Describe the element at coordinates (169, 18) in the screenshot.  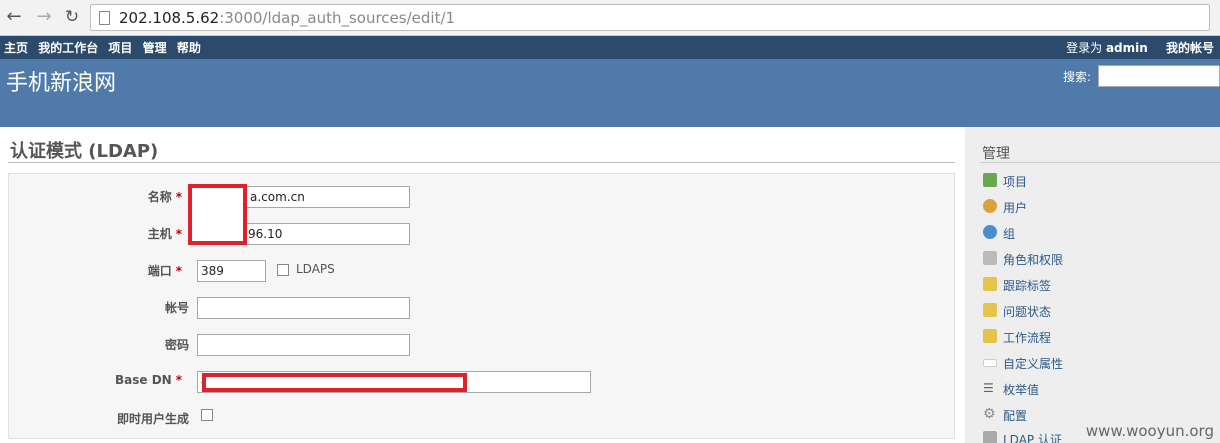
I see `url-host: 202.108.5.62` at that location.